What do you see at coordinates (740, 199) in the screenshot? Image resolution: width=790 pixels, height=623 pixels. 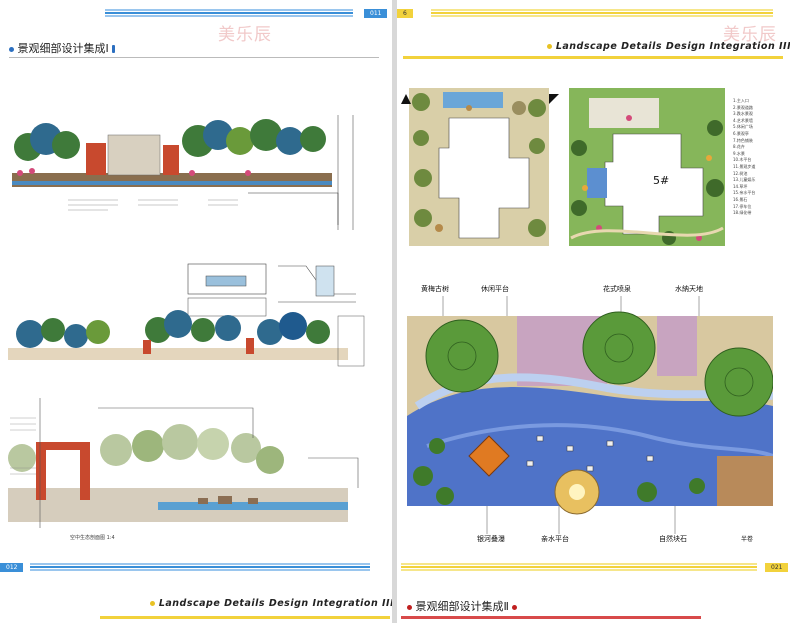 I see `legend-item: 16.景石` at bounding box center [740, 199].